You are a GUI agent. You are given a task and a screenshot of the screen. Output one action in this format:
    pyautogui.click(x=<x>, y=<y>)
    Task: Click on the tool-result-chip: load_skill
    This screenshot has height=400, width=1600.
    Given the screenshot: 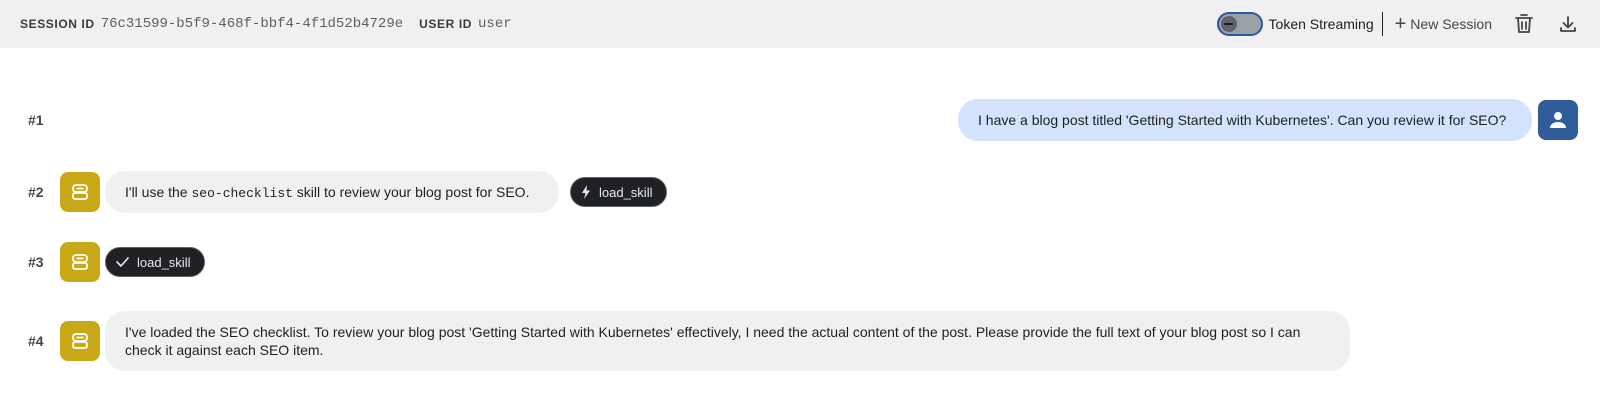 What is the action you would take?
    pyautogui.click(x=155, y=262)
    